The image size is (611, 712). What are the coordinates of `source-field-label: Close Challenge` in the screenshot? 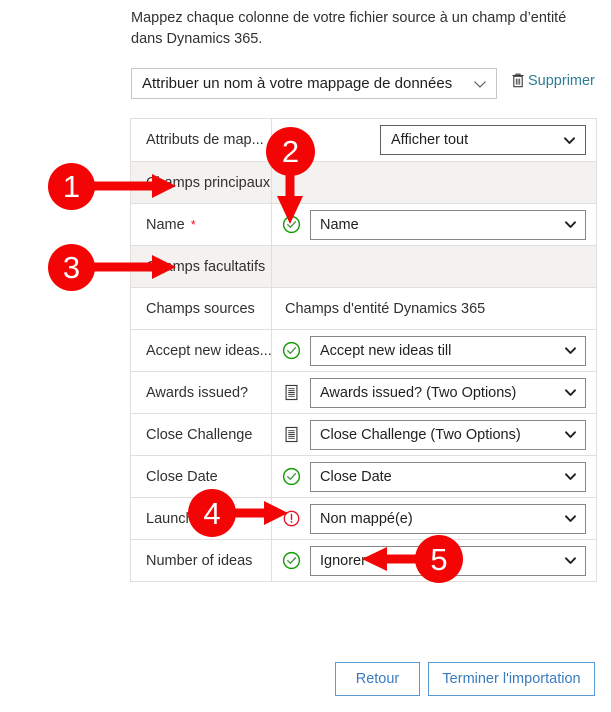 It's located at (201, 435).